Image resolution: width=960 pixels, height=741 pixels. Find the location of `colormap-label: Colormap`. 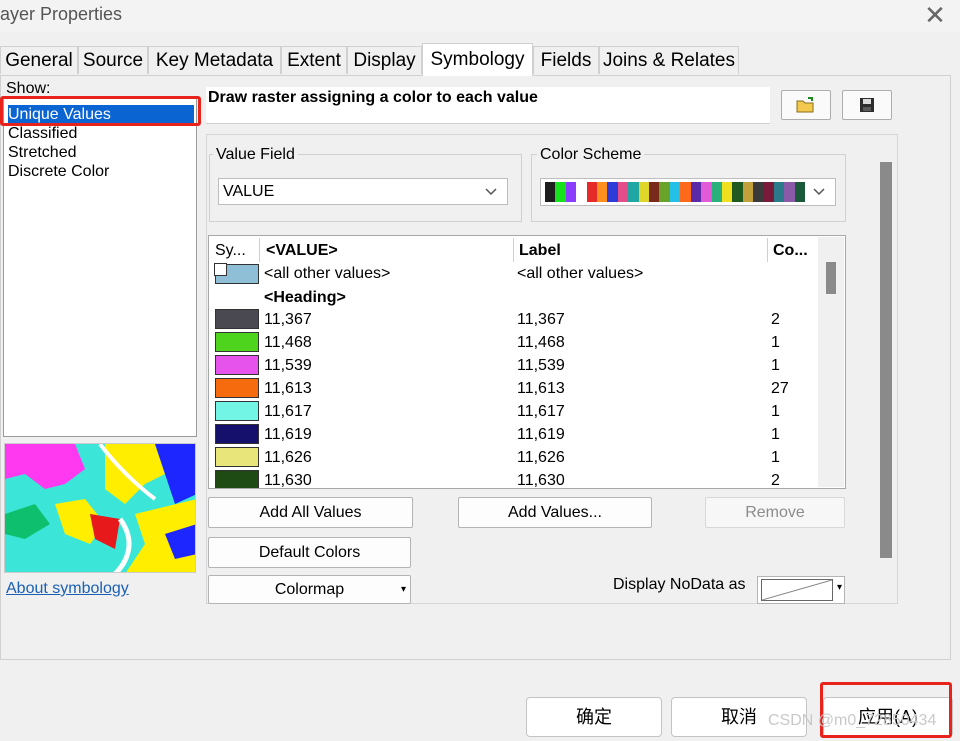

colormap-label: Colormap is located at coordinates (309, 589).